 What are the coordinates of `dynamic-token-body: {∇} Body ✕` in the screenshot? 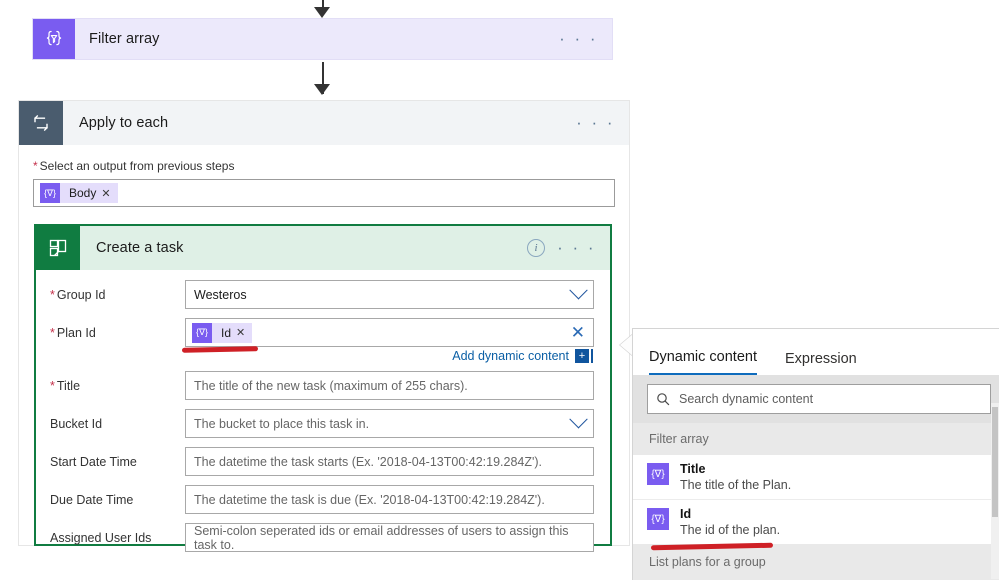 It's located at (79, 193).